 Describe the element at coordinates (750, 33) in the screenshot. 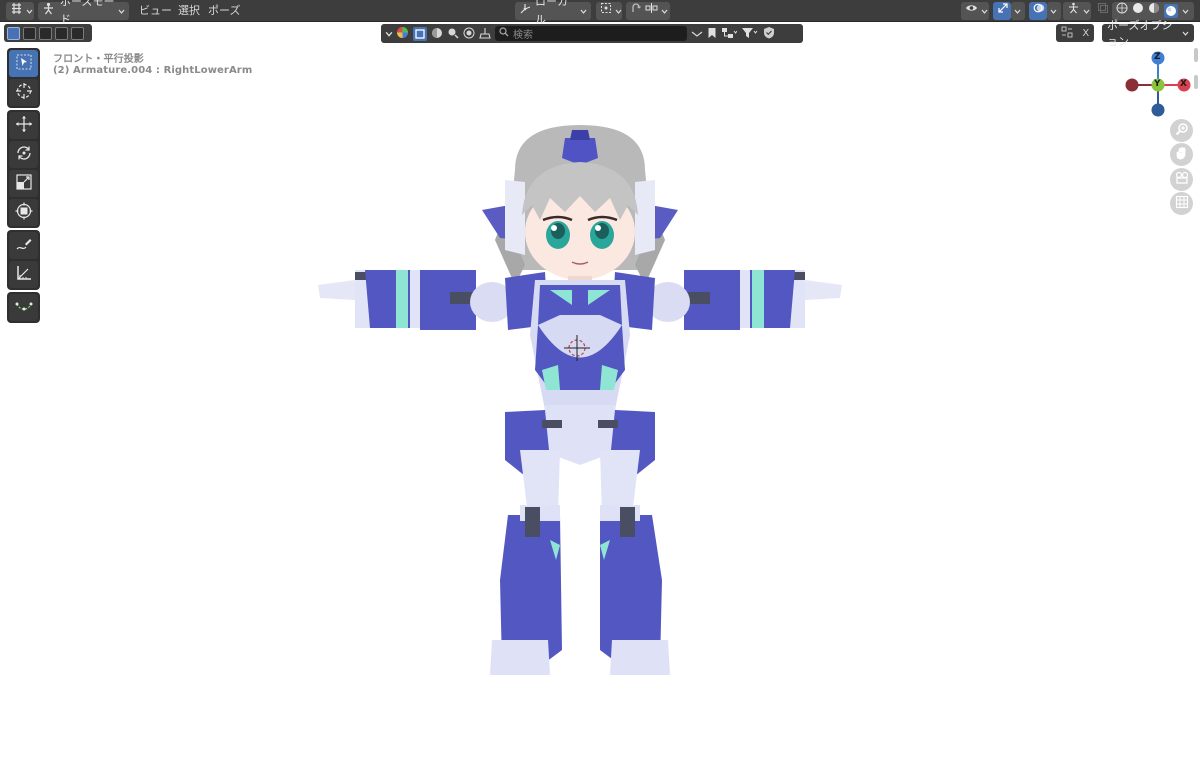

I see `filter-icon` at that location.